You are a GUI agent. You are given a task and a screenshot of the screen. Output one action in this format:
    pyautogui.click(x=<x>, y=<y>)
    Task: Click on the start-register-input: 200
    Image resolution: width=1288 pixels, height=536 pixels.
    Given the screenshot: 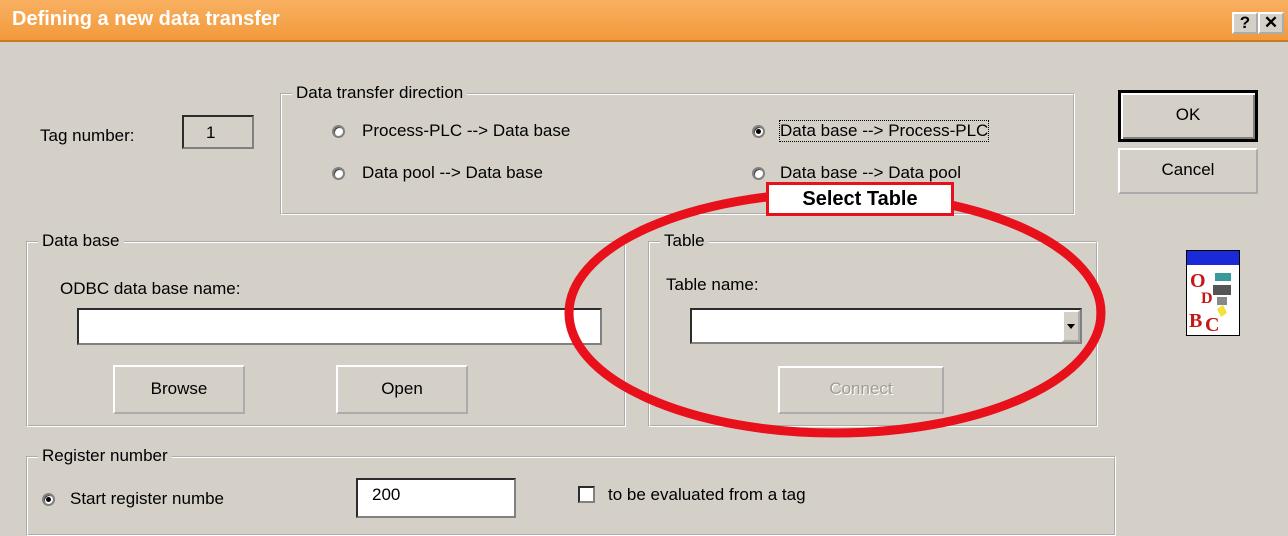 What is the action you would take?
    pyautogui.click(x=436, y=498)
    